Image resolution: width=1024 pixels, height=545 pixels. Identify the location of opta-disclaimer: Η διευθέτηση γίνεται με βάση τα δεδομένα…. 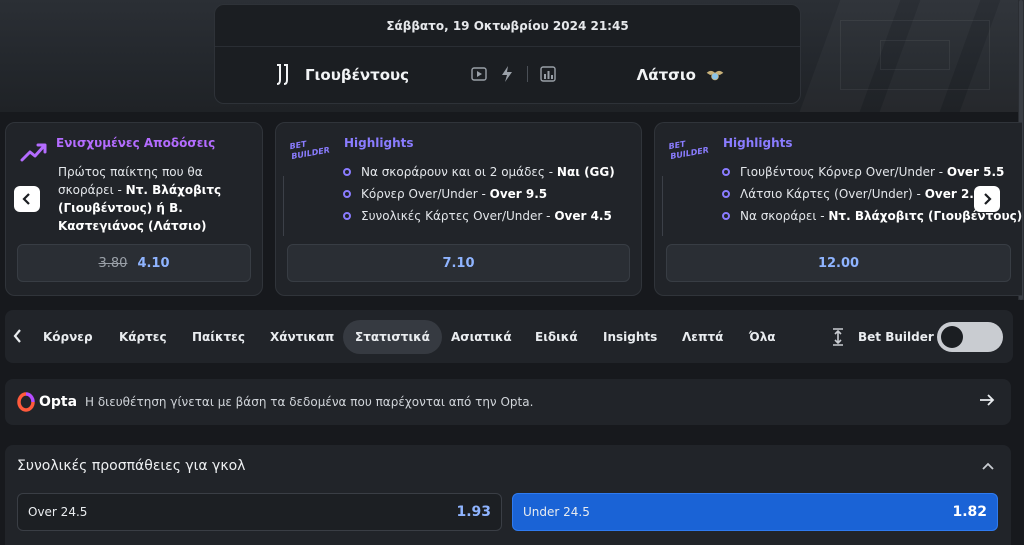
(309, 402).